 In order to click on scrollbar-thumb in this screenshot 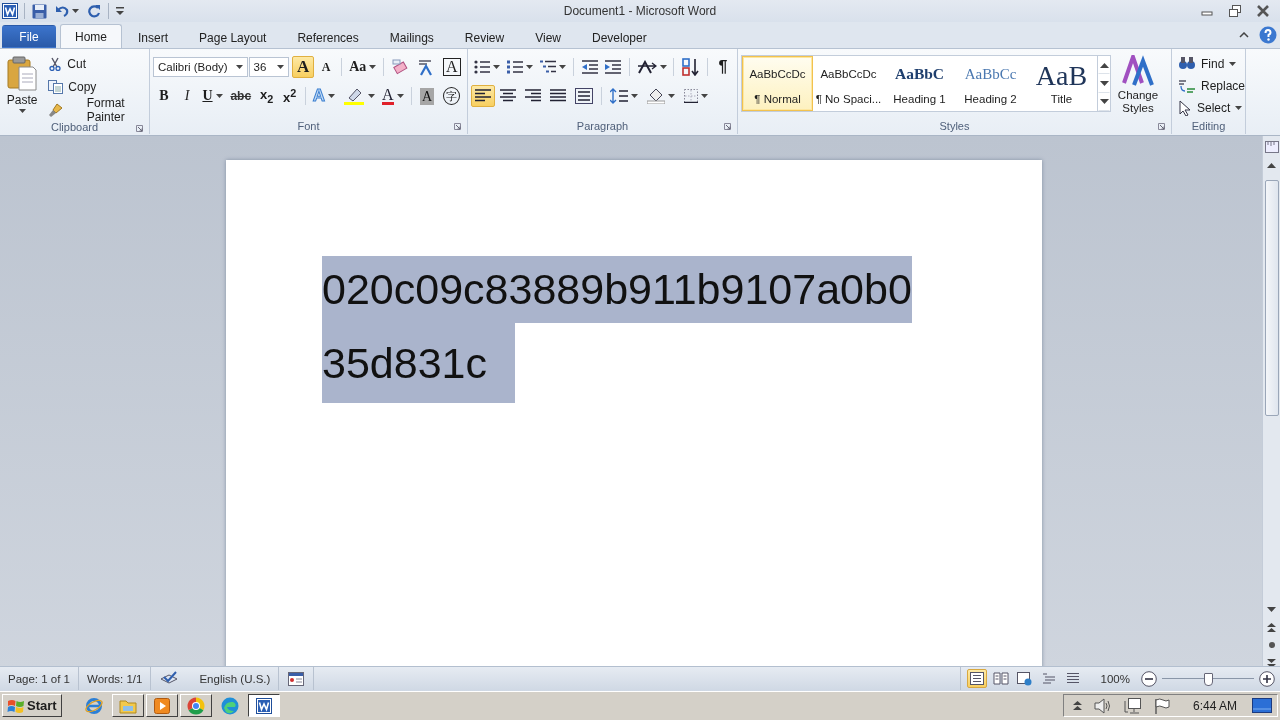, I will do `click(1271, 298)`.